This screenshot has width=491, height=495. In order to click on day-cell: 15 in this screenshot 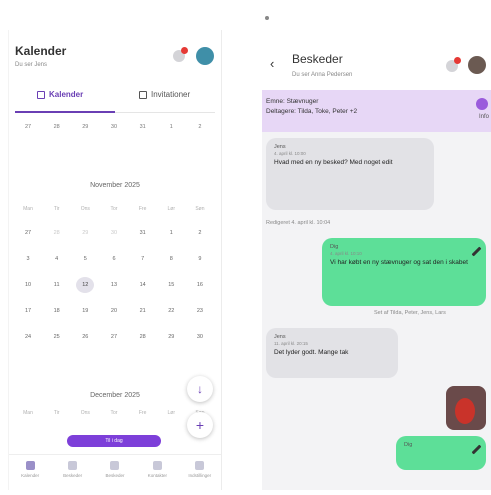, I will do `click(171, 287)`.